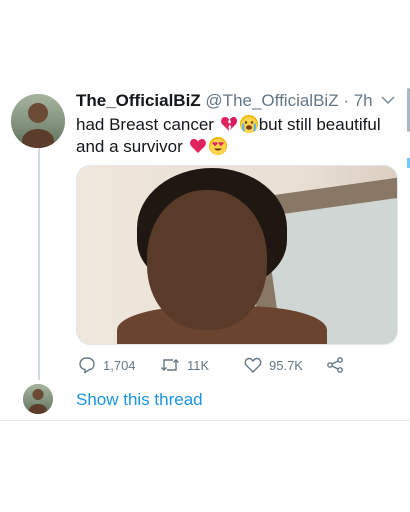  What do you see at coordinates (119, 365) in the screenshot?
I see `reply-count: 1,704` at bounding box center [119, 365].